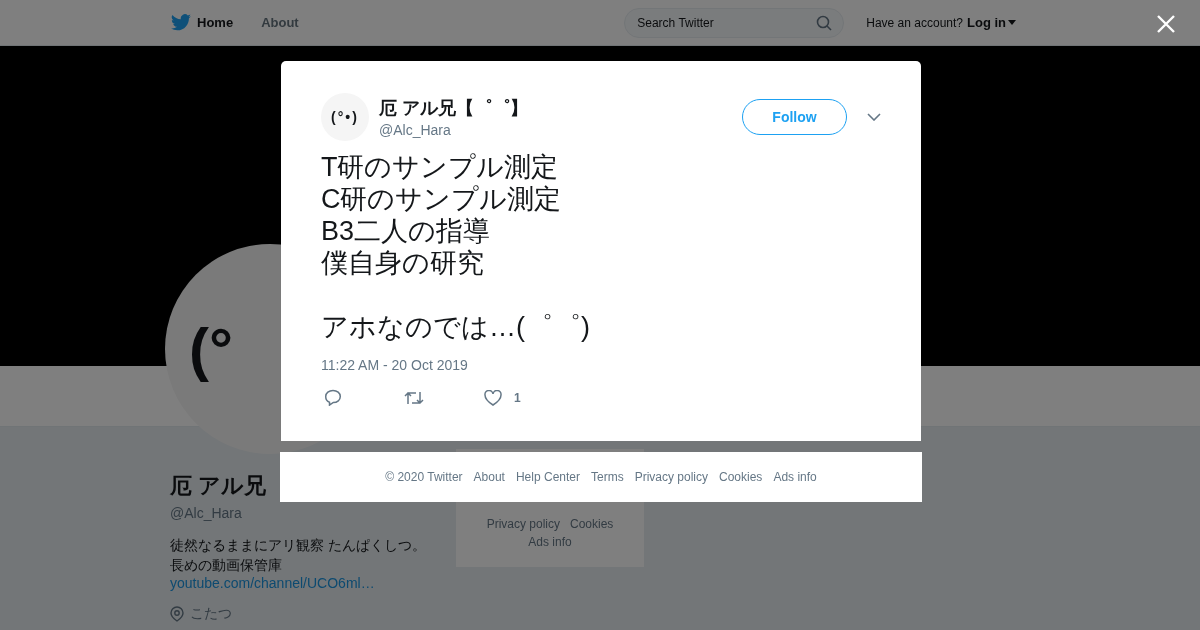 Image resolution: width=1200 pixels, height=630 pixels. Describe the element at coordinates (218, 486) in the screenshot. I see `profile-name: 厄 アル兄` at that location.